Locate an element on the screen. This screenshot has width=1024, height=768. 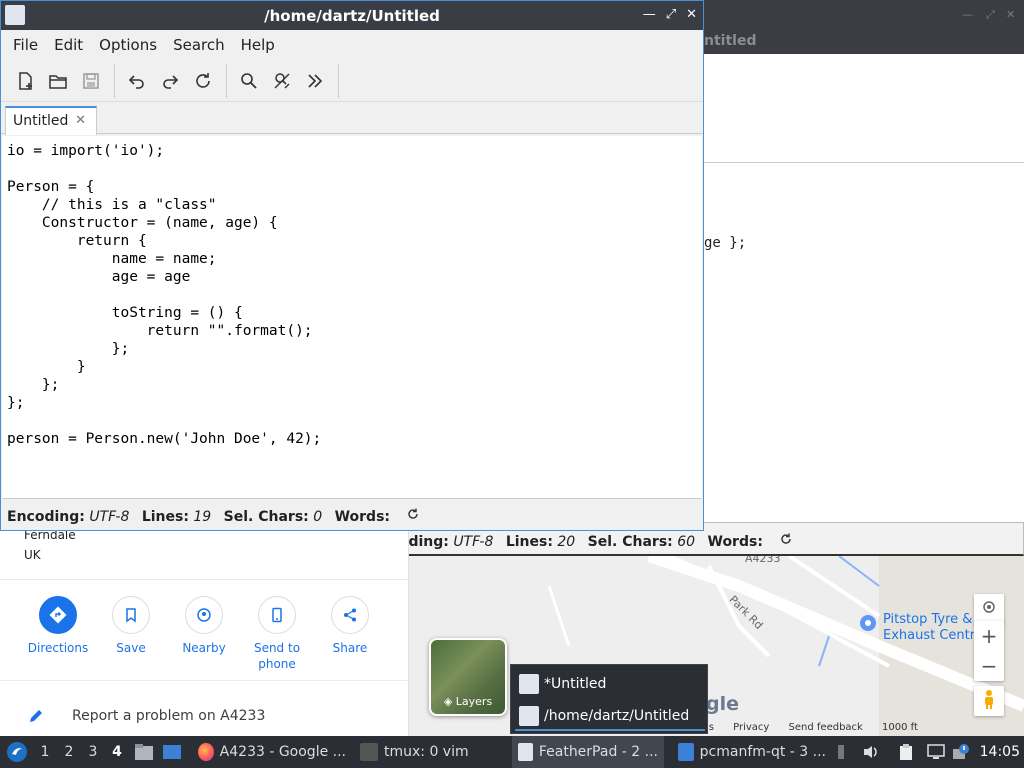
my-location-button is located at coordinates (989, 609).